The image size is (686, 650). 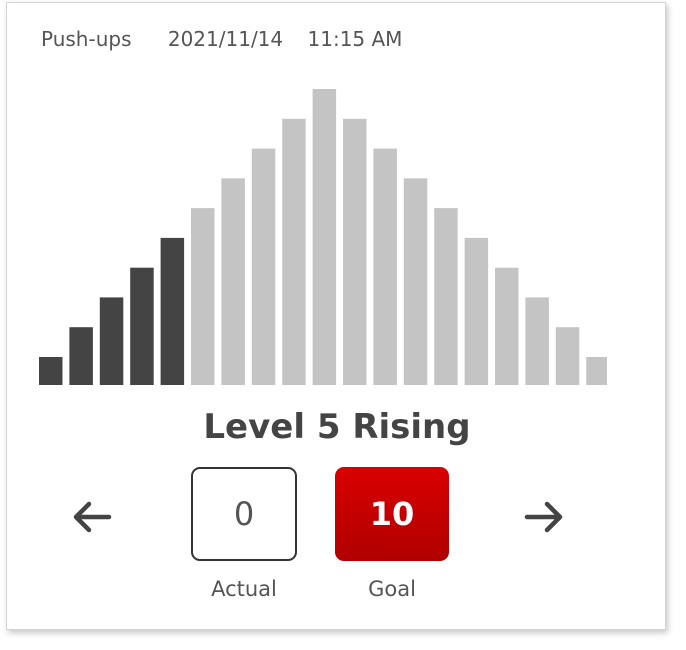 I want to click on goal-label: Goal, so click(x=392, y=589).